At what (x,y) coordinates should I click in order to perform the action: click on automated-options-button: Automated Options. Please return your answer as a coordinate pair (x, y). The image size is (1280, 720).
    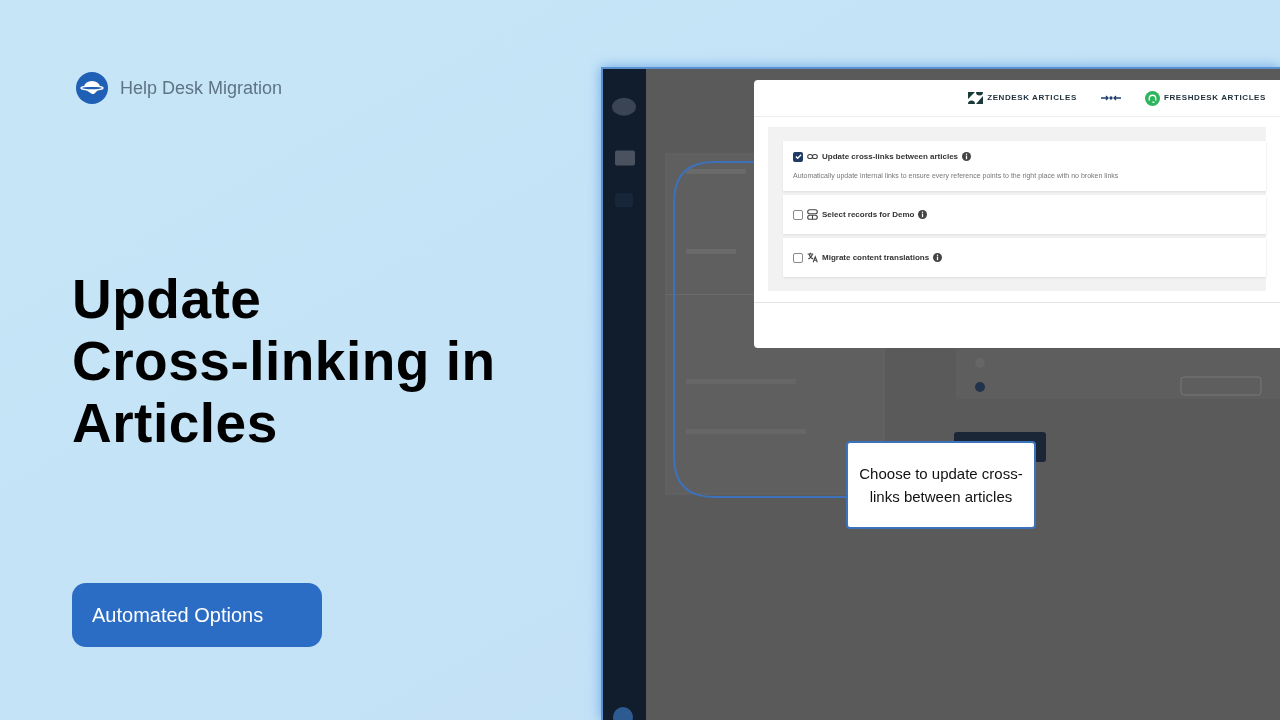
    Looking at the image, I should click on (197, 615).